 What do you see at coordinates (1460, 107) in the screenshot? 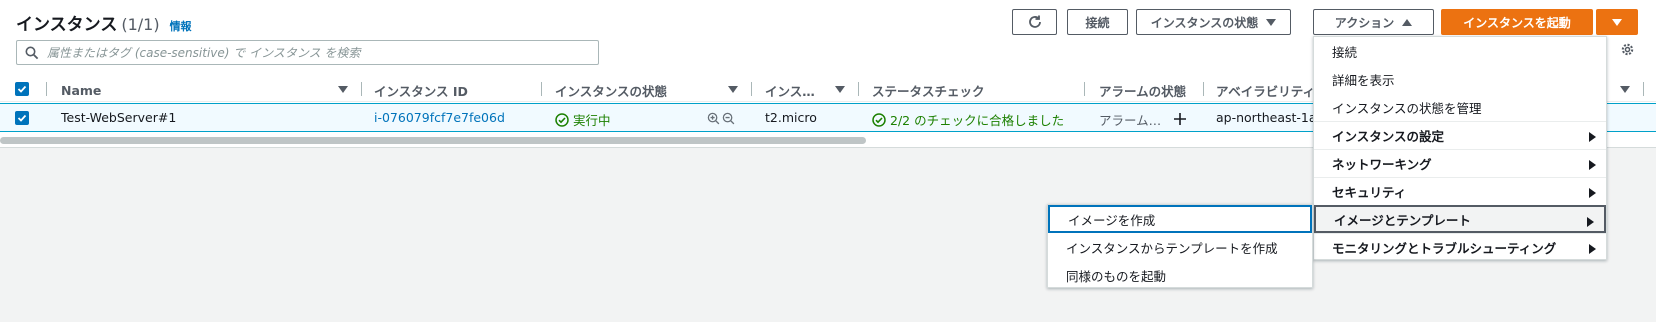
I see `menu-item-manage-instance-state: インスタンスの状態を管理` at bounding box center [1460, 107].